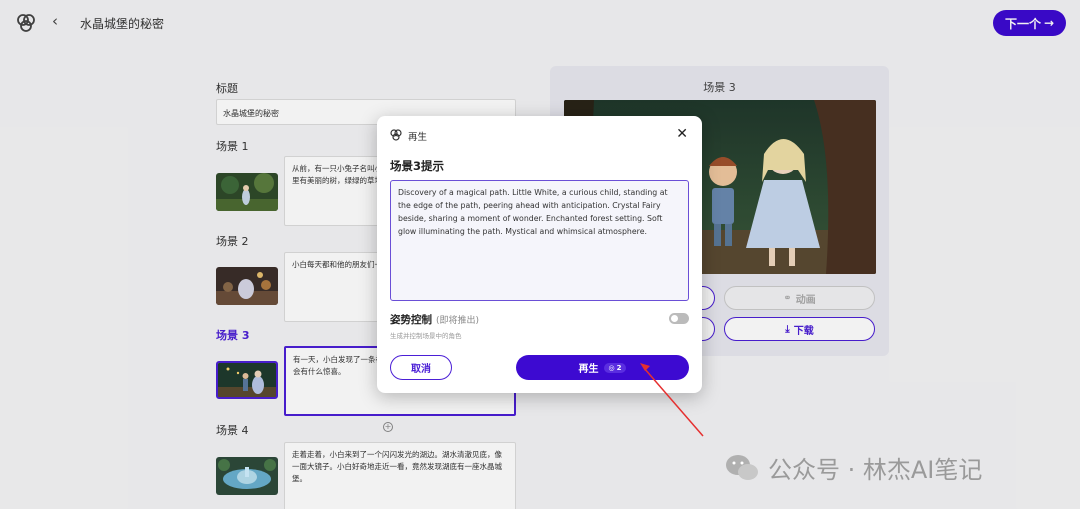  Describe the element at coordinates (588, 369) in the screenshot. I see `regenerate-label: 再生` at that location.